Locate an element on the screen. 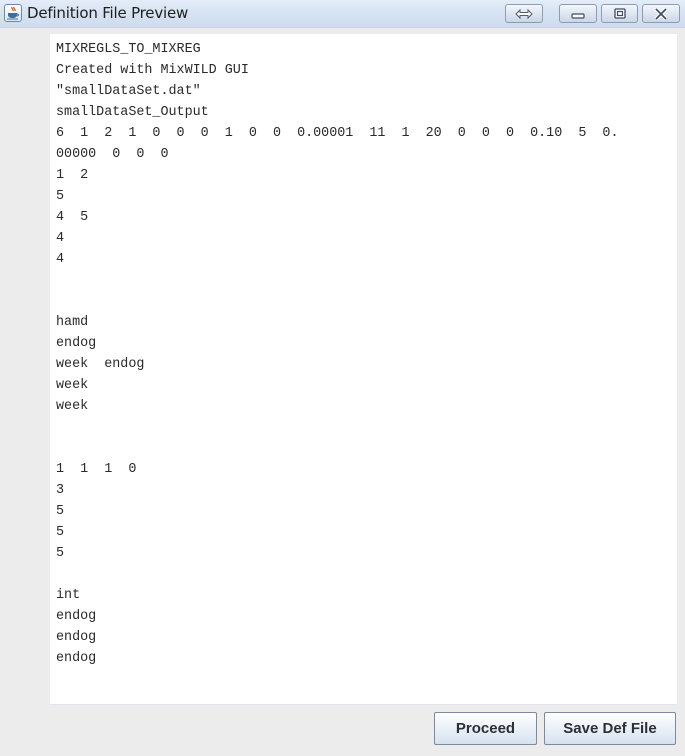 The width and height of the screenshot is (685, 756). java-coffee-cup-icon is located at coordinates (13, 13).